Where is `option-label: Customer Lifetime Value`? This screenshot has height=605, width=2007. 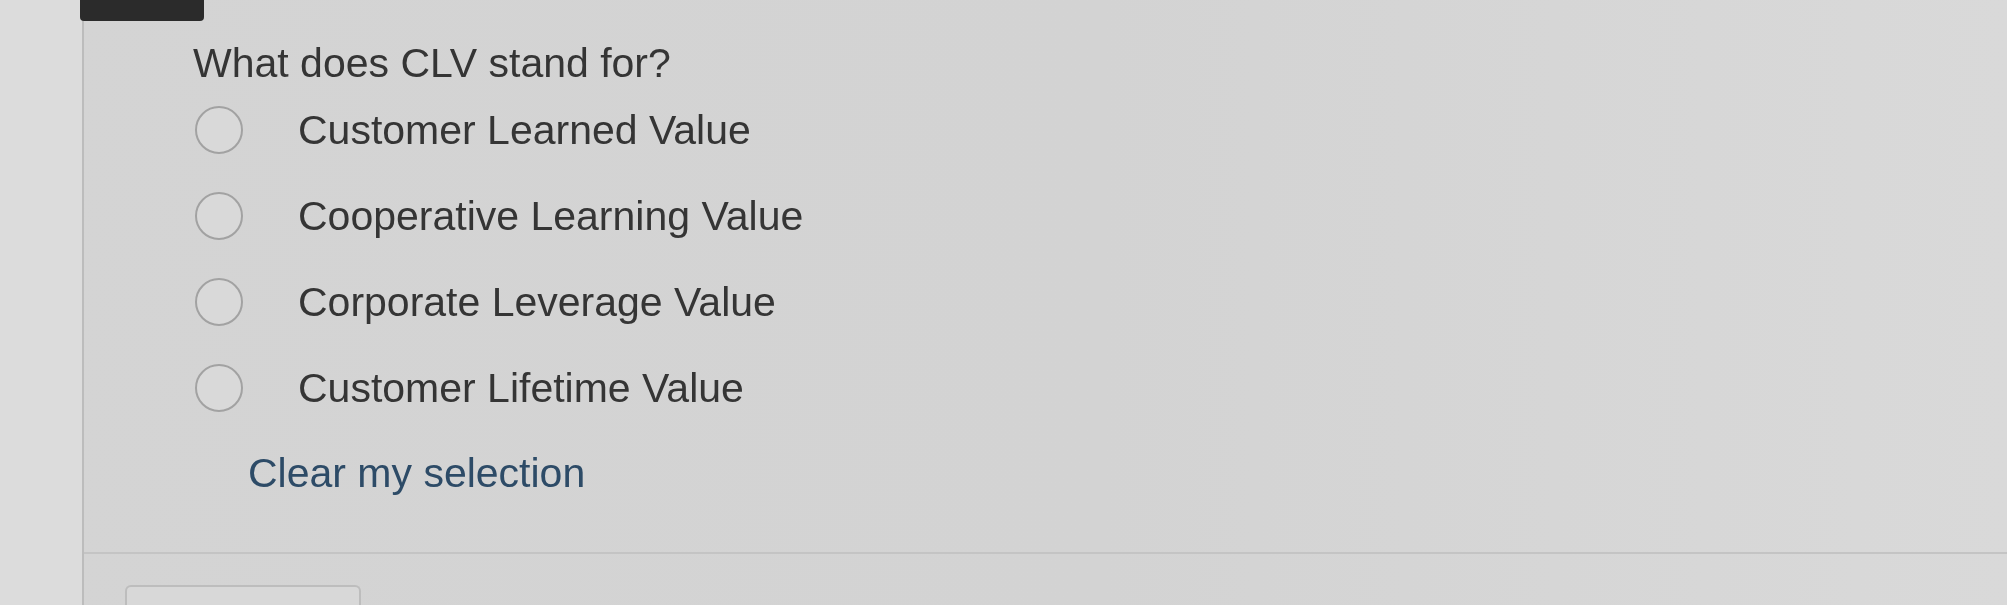 option-label: Customer Lifetime Value is located at coordinates (521, 387).